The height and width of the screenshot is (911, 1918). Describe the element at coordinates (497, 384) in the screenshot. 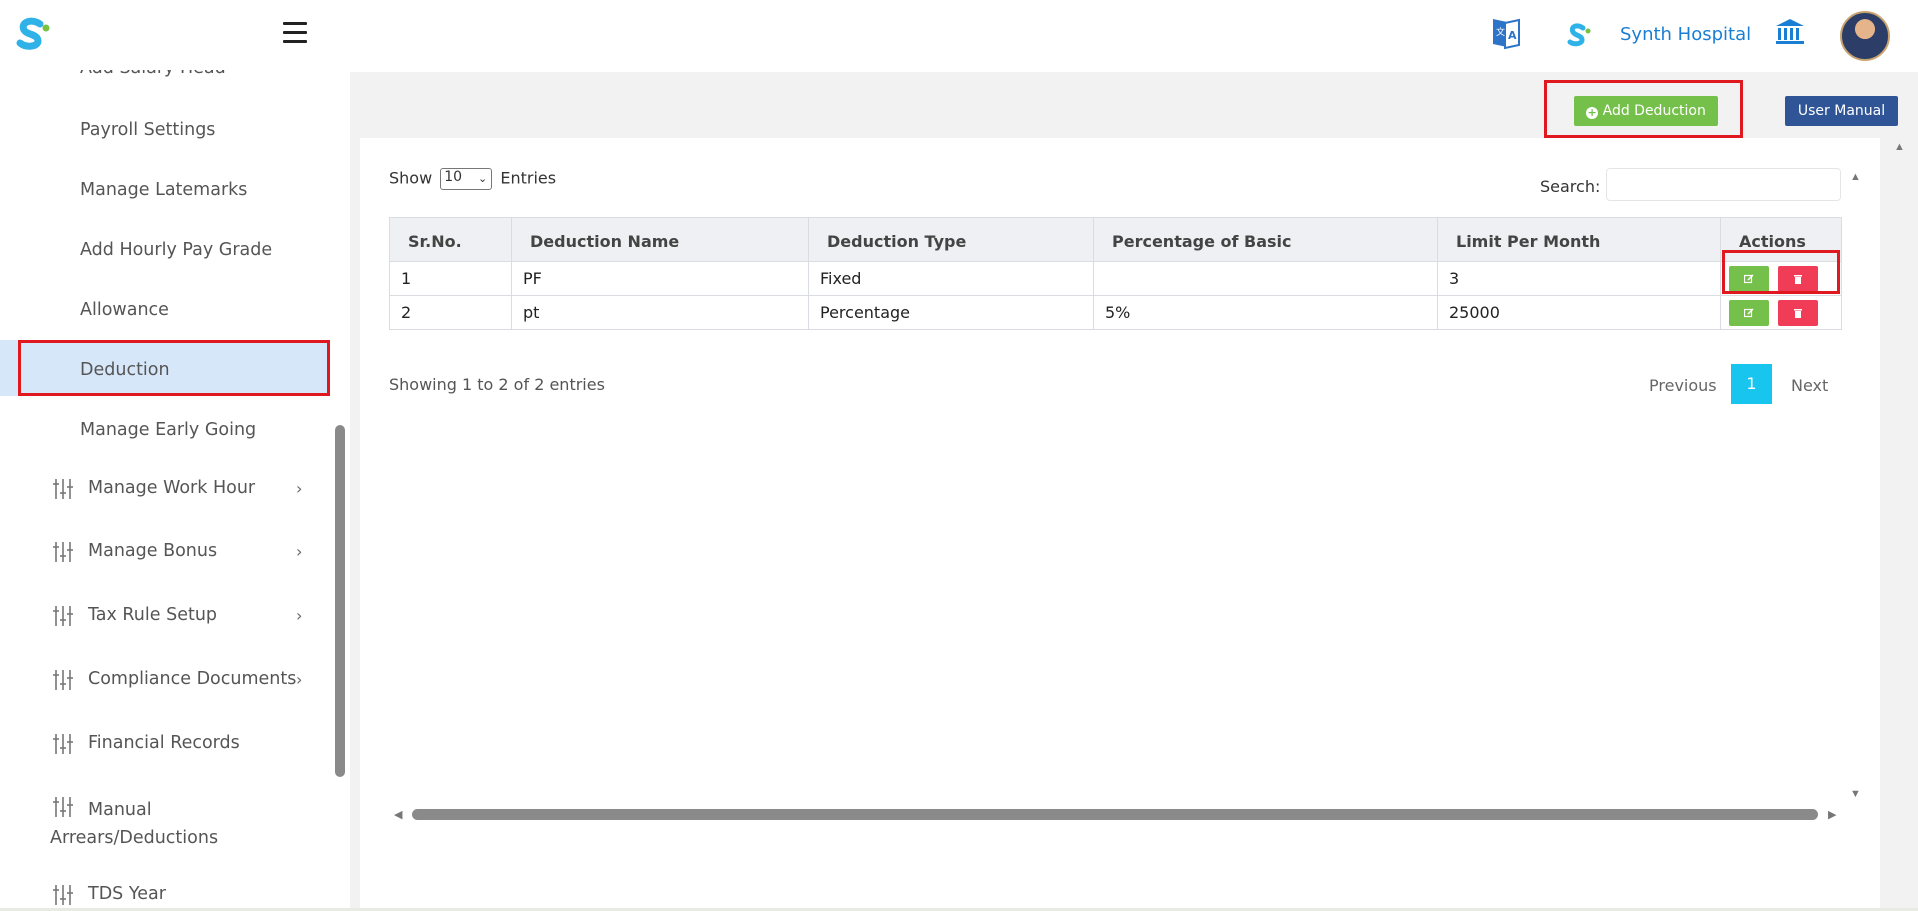

I see `showing-entries-text: Showing 1 to 2 of 2 entries` at that location.